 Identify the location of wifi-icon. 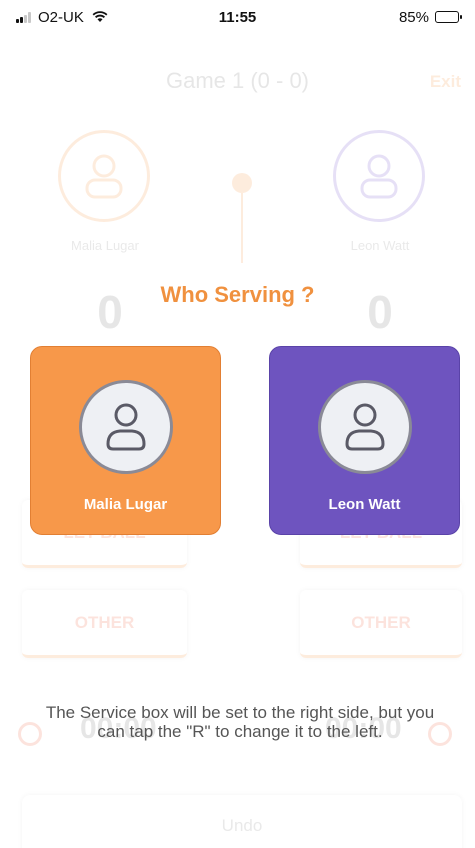
(100, 16).